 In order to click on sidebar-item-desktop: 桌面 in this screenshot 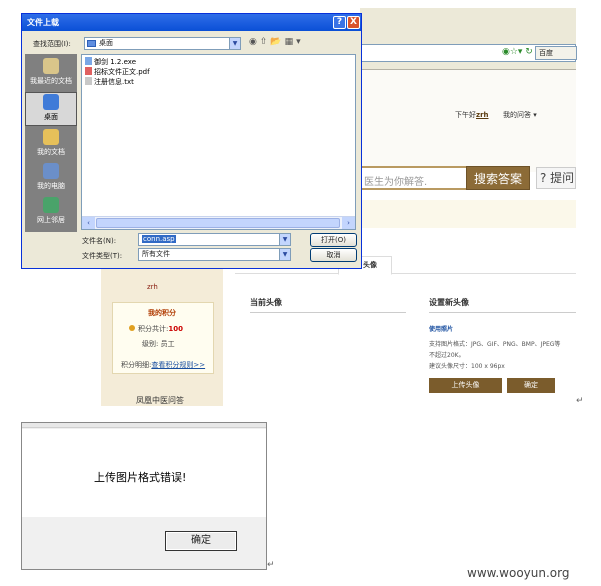, I will do `click(51, 109)`.